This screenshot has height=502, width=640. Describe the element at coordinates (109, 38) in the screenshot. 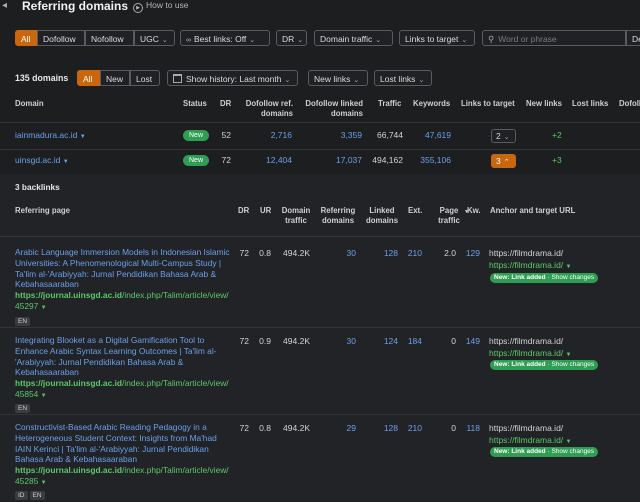

I see `filter-nofollow: Nofollow` at that location.